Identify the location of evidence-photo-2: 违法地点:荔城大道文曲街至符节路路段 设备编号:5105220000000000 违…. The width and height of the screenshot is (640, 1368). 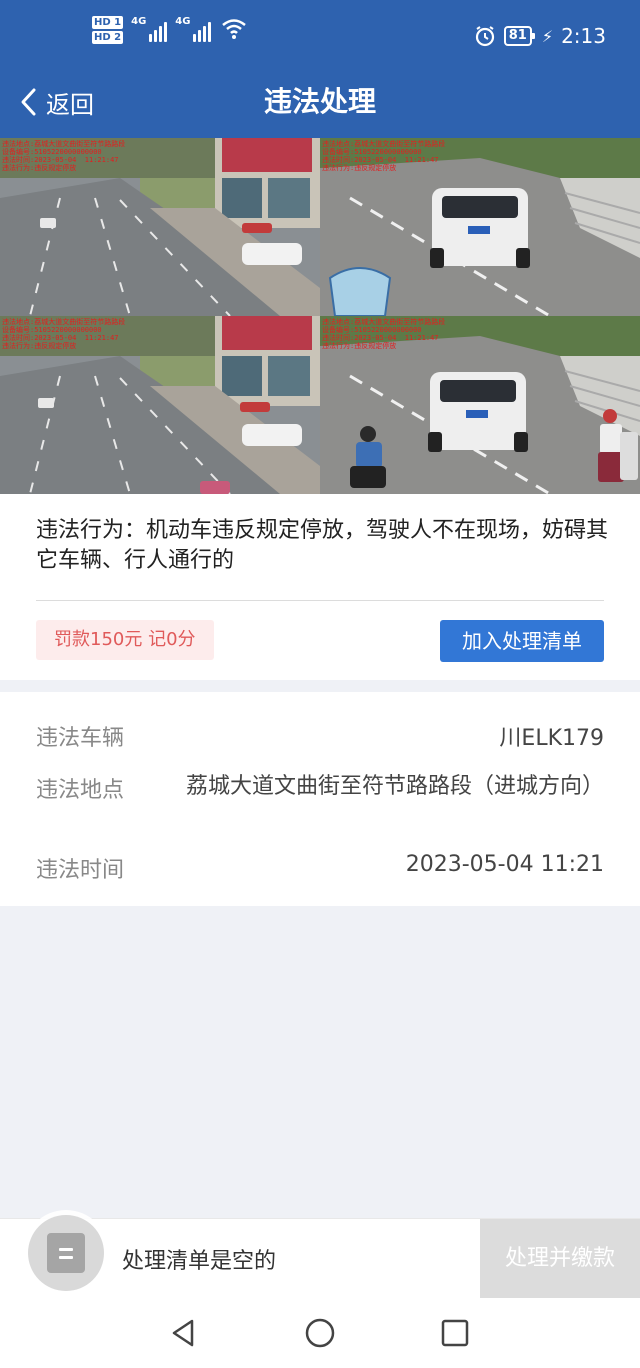
(480, 227).